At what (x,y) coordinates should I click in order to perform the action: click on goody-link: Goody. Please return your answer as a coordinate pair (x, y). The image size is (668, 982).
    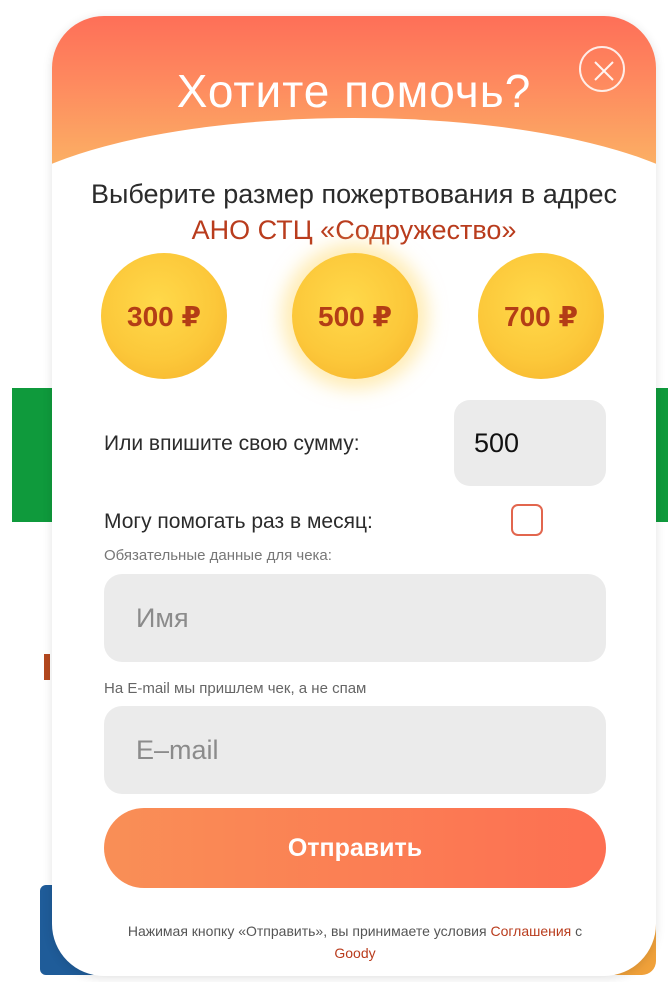
    Looking at the image, I should click on (354, 953).